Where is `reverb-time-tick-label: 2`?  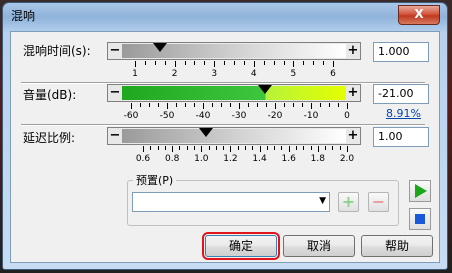 reverb-time-tick-label: 2 is located at coordinates (174, 74).